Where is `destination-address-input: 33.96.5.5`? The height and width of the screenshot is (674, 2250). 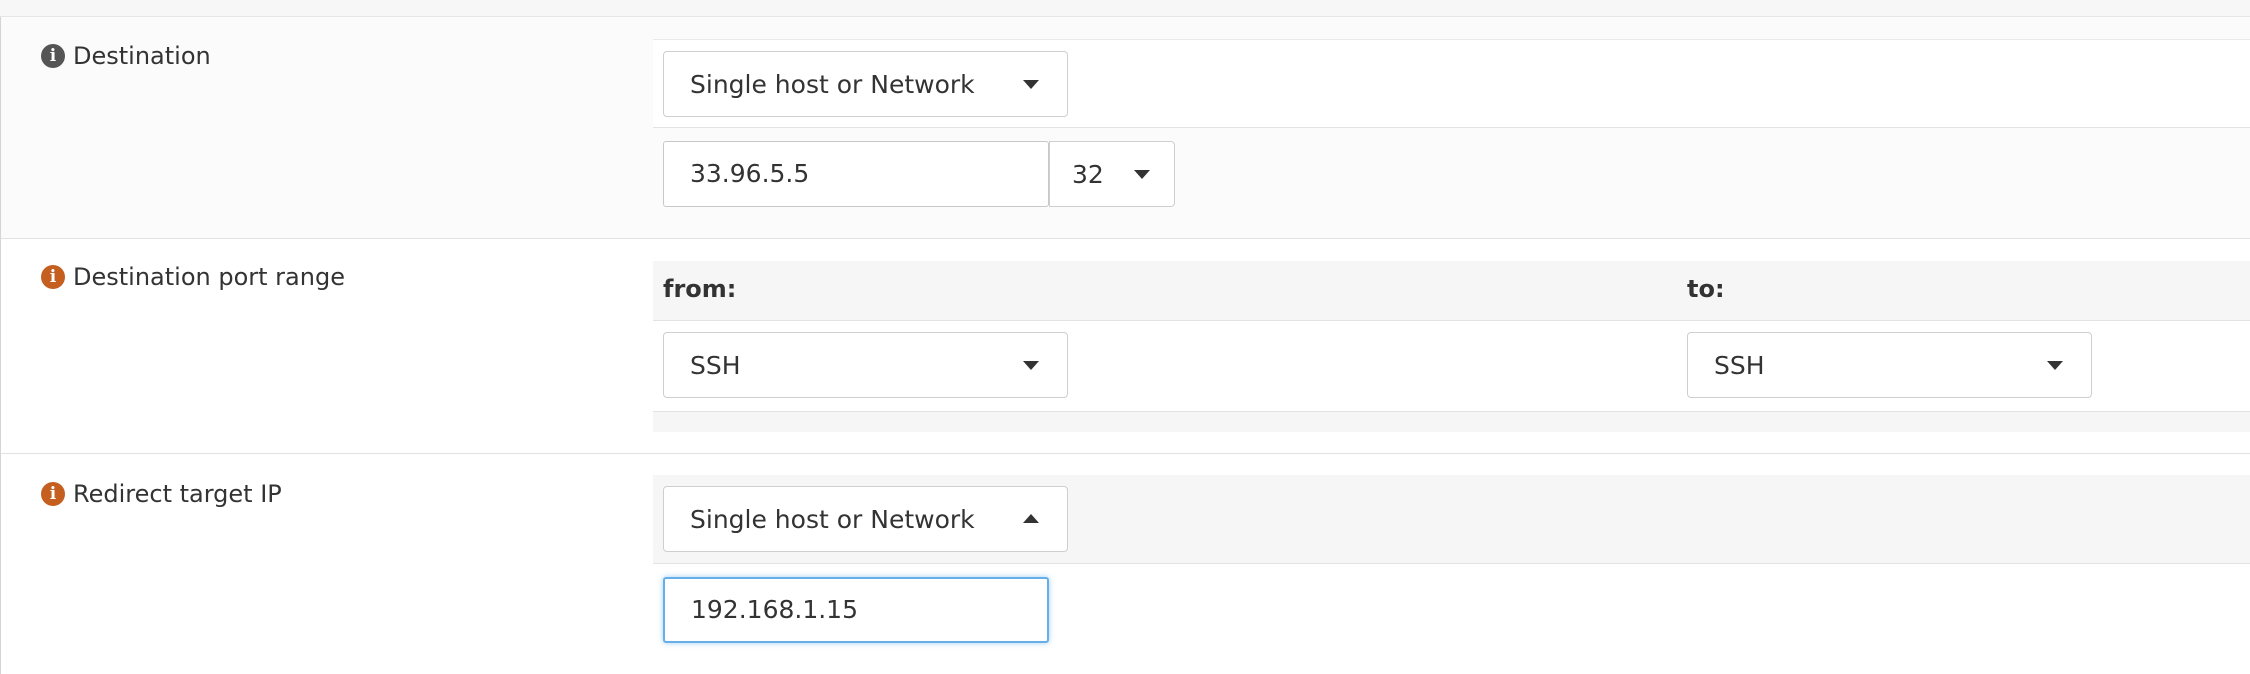 destination-address-input: 33.96.5.5 is located at coordinates (856, 174).